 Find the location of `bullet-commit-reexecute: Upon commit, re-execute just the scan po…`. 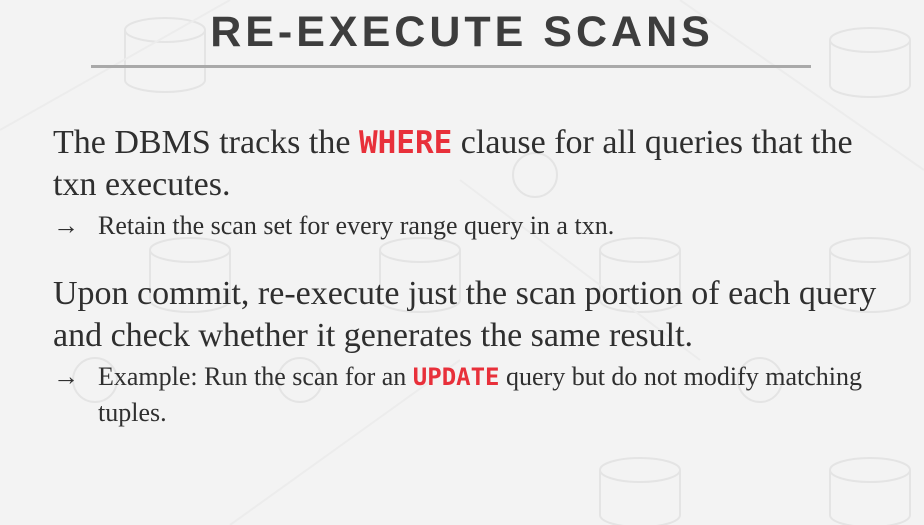

bullet-commit-reexecute: Upon commit, re-execute just the scan po… is located at coordinates (465, 314).